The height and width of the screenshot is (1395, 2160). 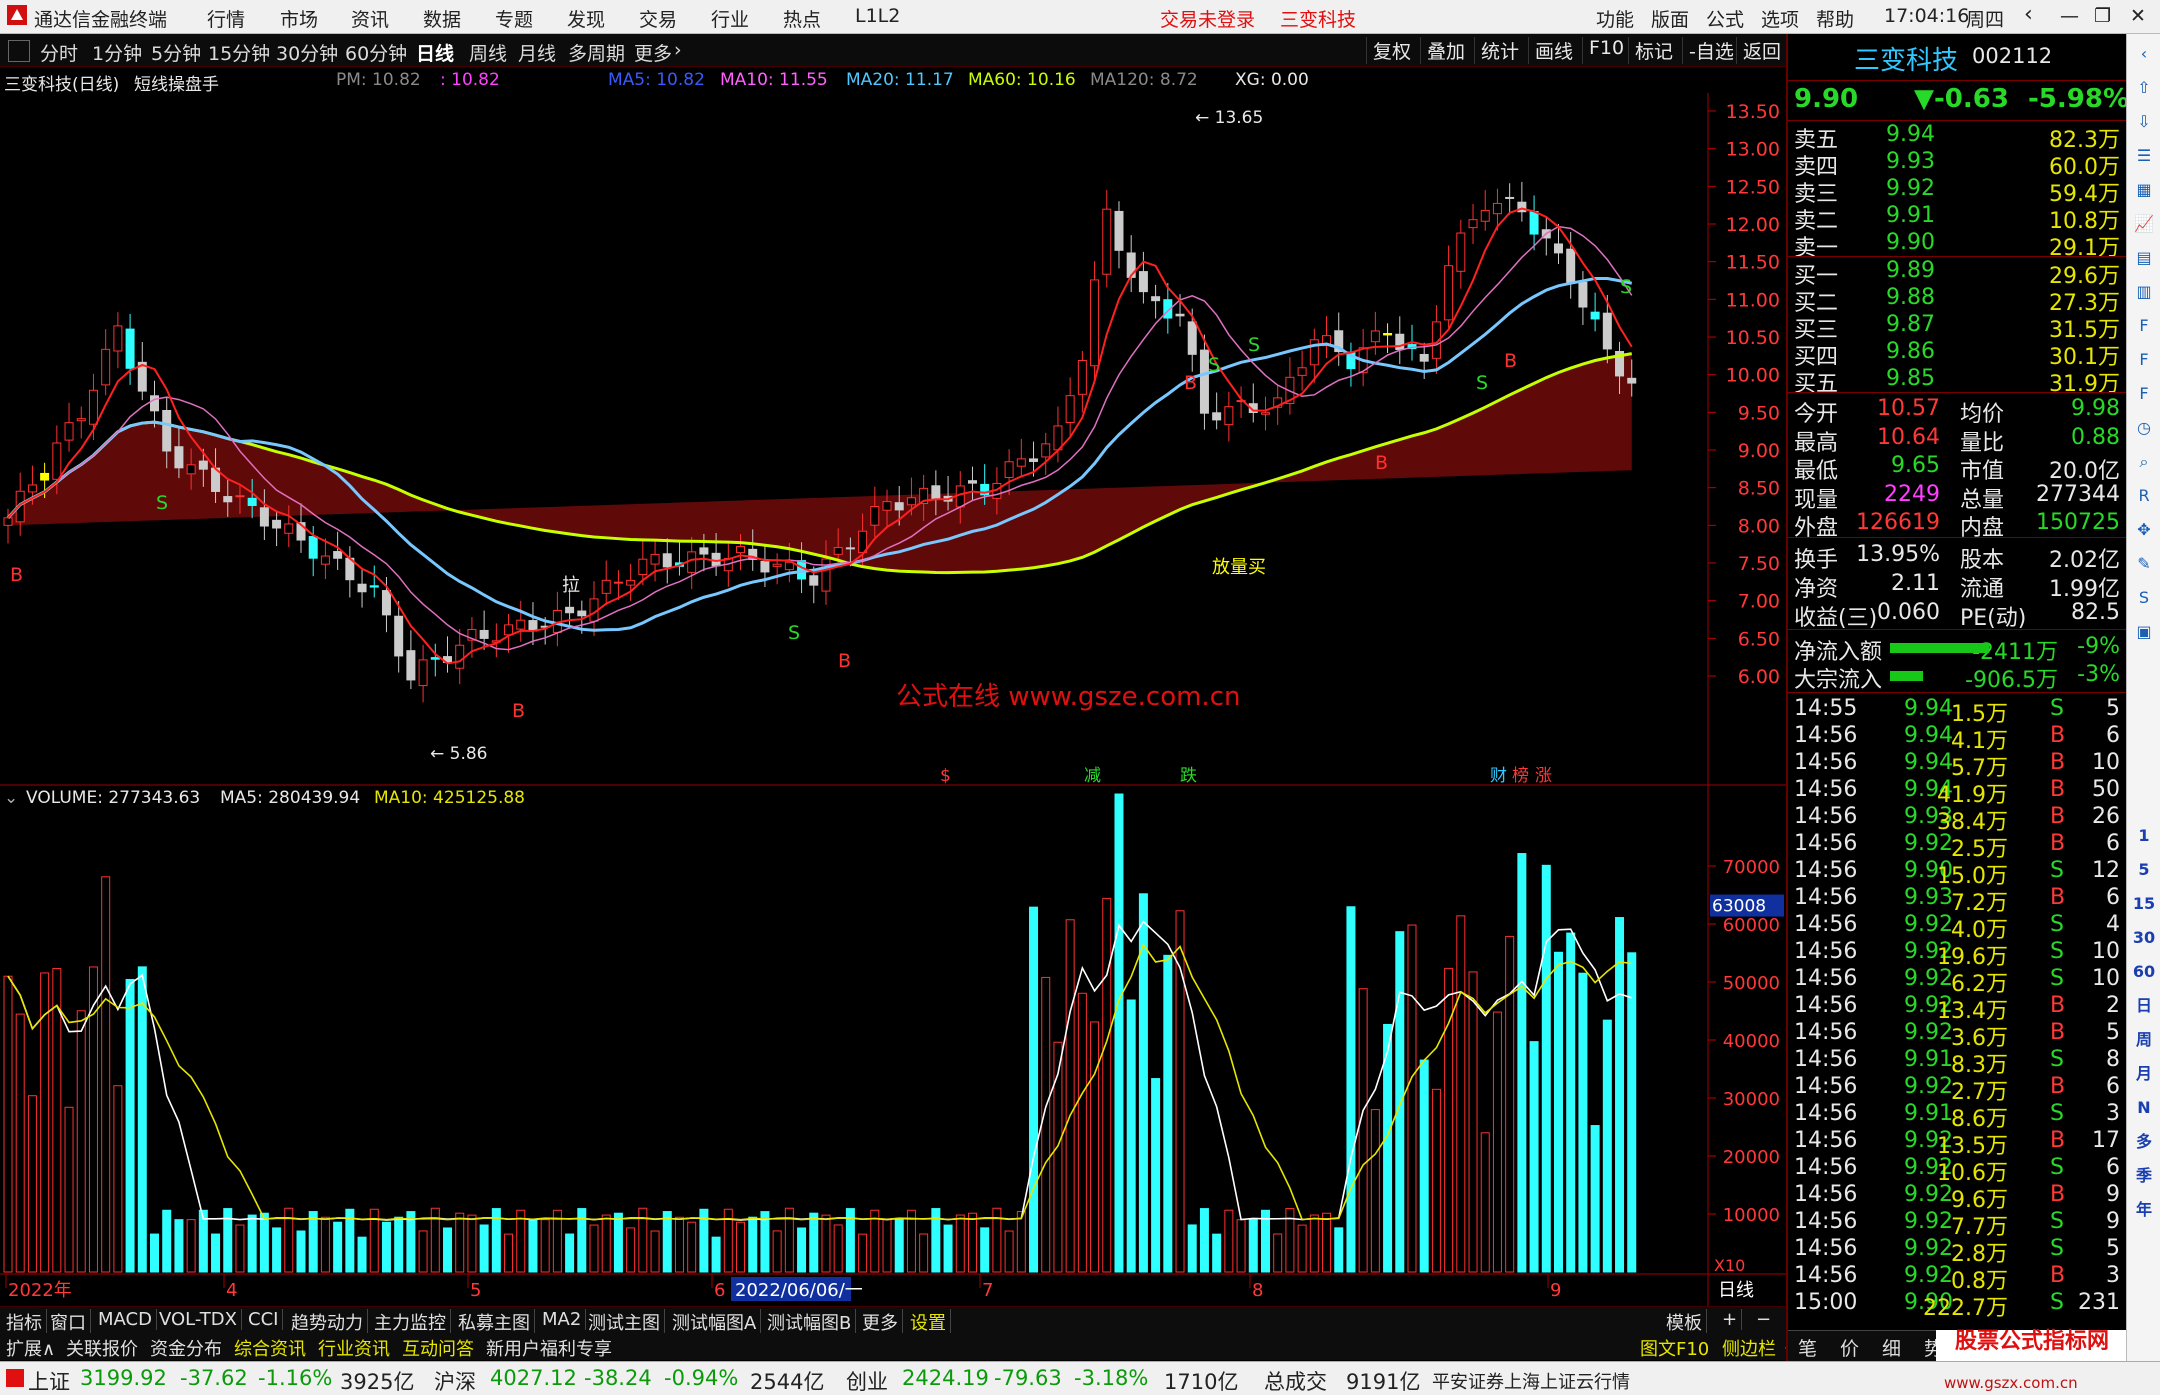 I want to click on tab: 测试幅图A, so click(x=715, y=1322).